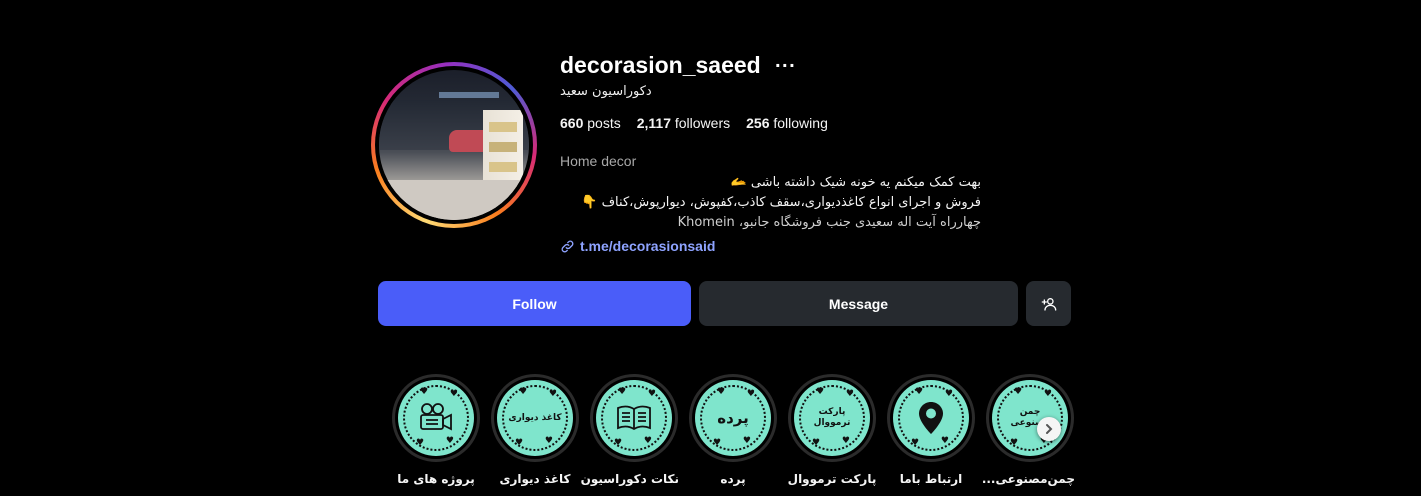  What do you see at coordinates (832, 479) in the screenshot?
I see `highlight-label: پارکت ترمووال` at bounding box center [832, 479].